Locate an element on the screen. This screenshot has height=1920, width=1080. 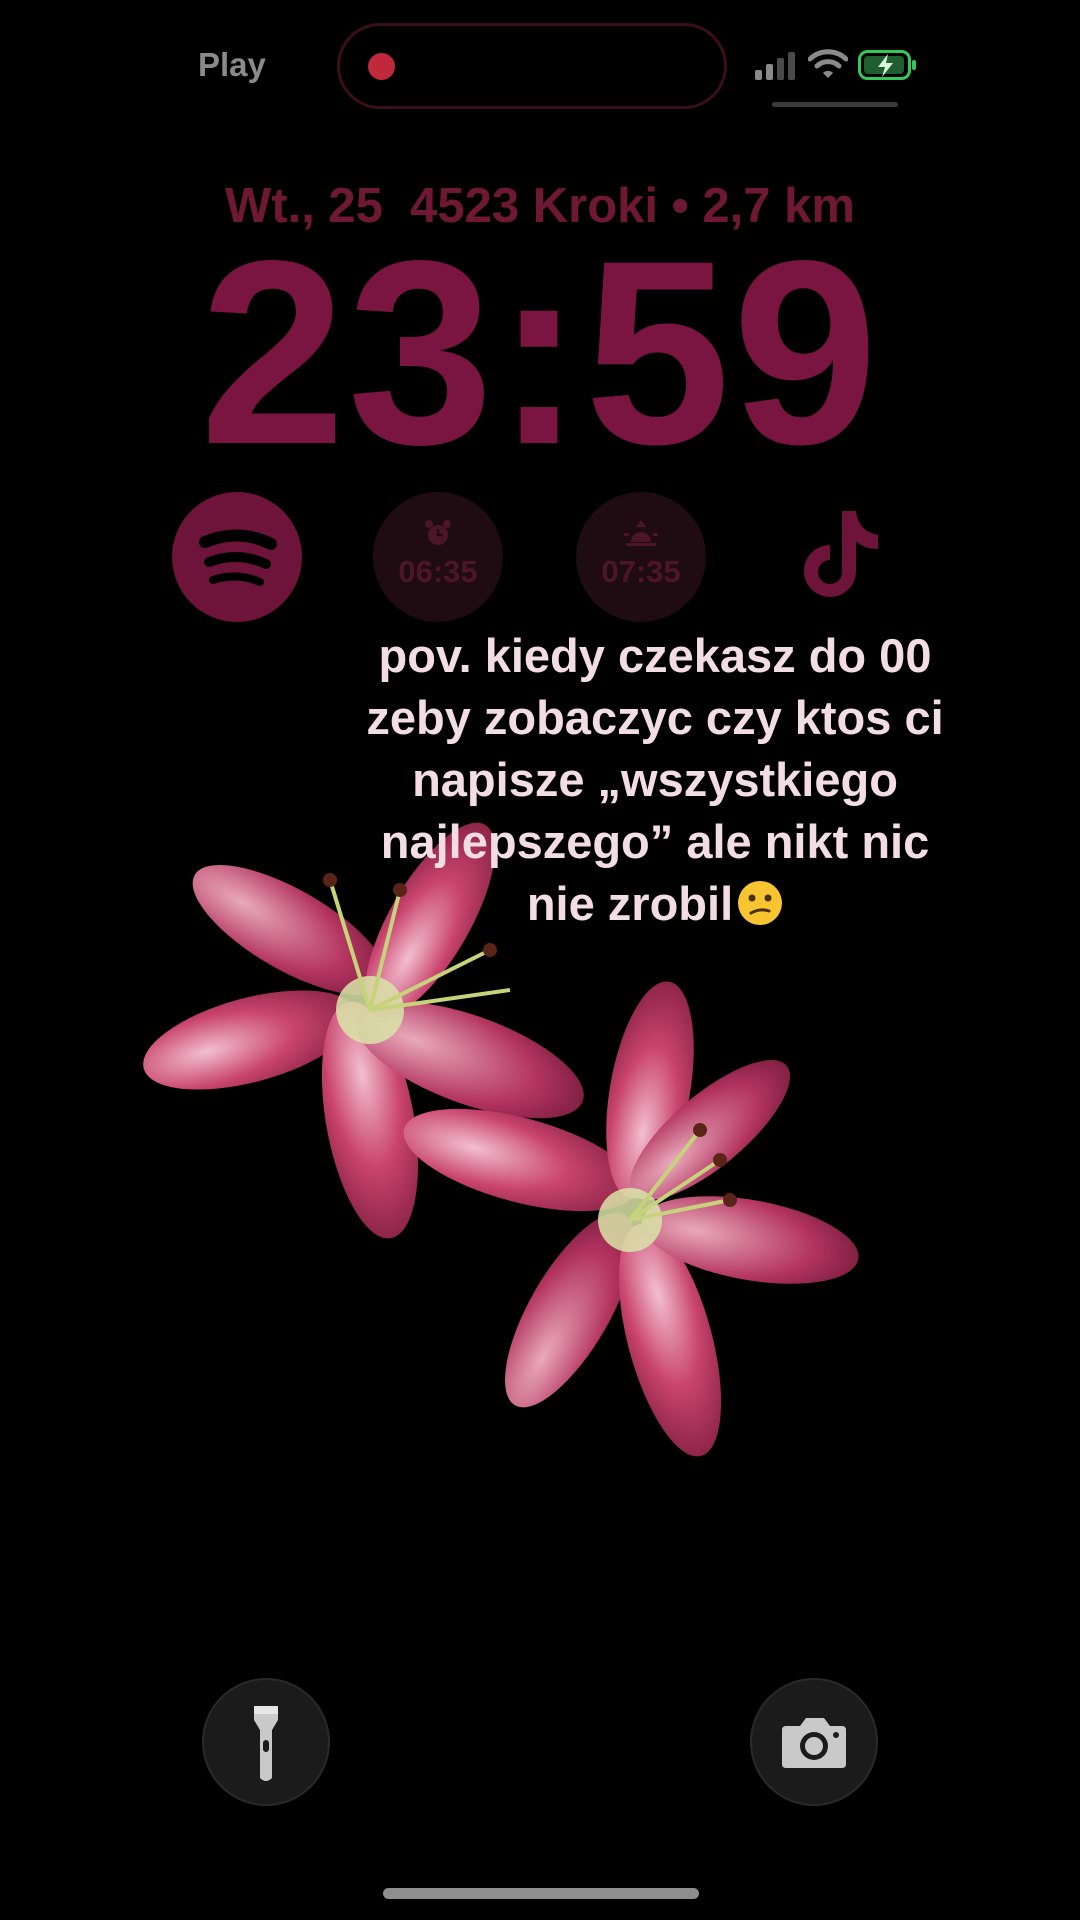
dynamic-island is located at coordinates (532, 66).